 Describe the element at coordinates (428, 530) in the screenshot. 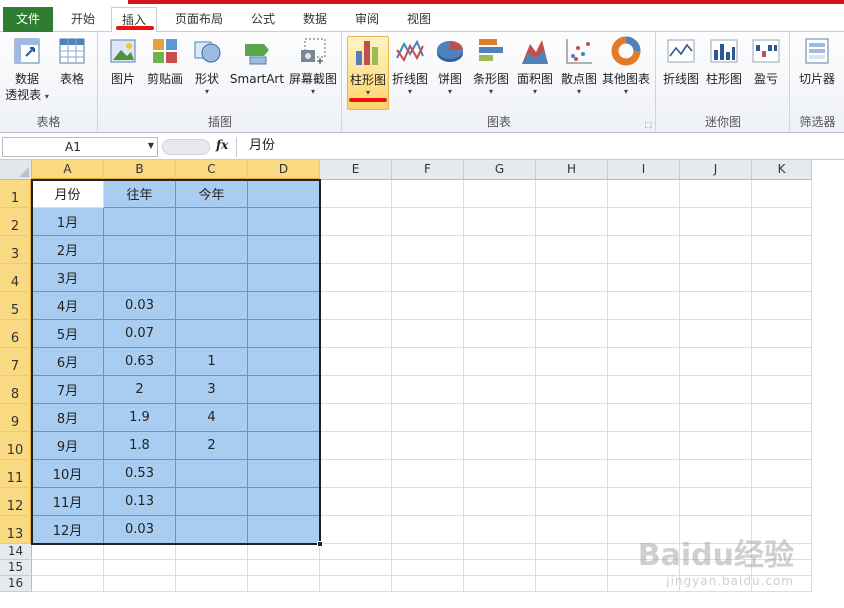

I see `cell-f13` at that location.